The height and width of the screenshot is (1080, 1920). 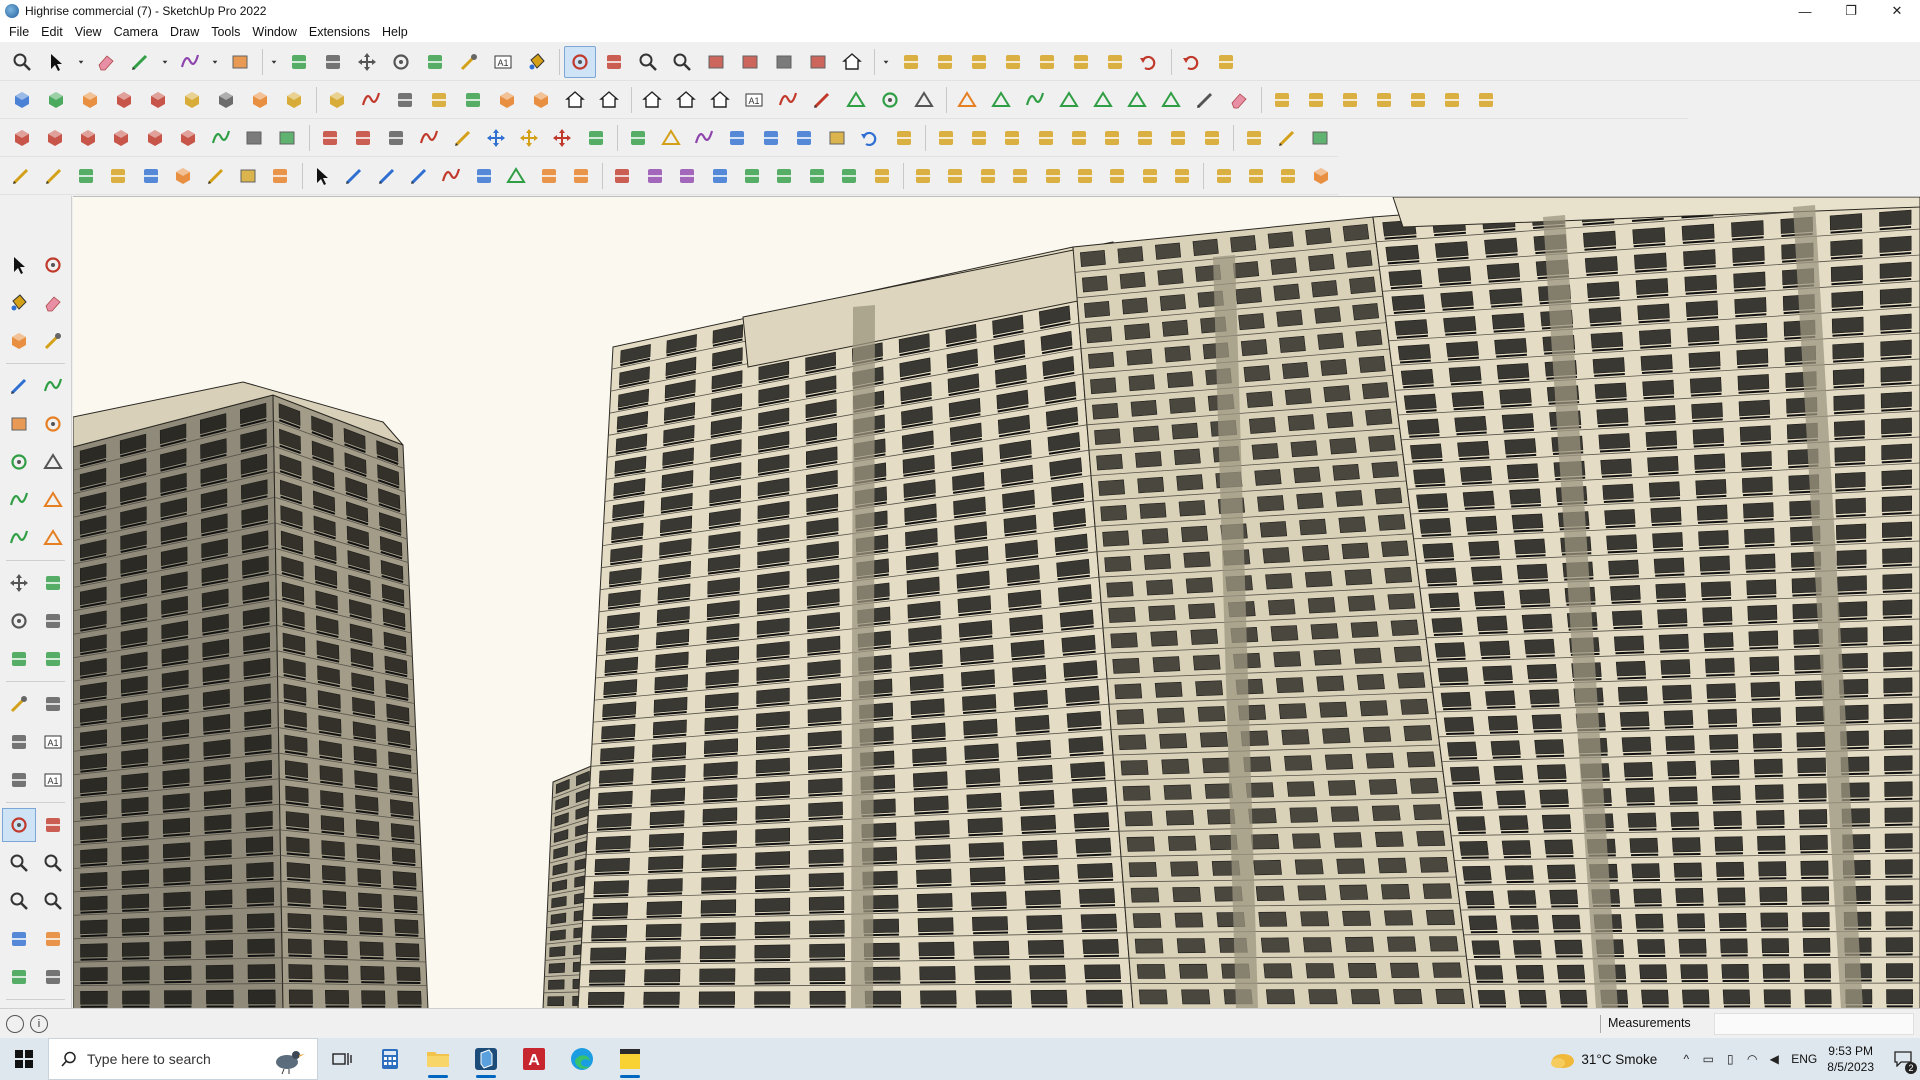 What do you see at coordinates (484, 176) in the screenshot?
I see `stair-tool` at bounding box center [484, 176].